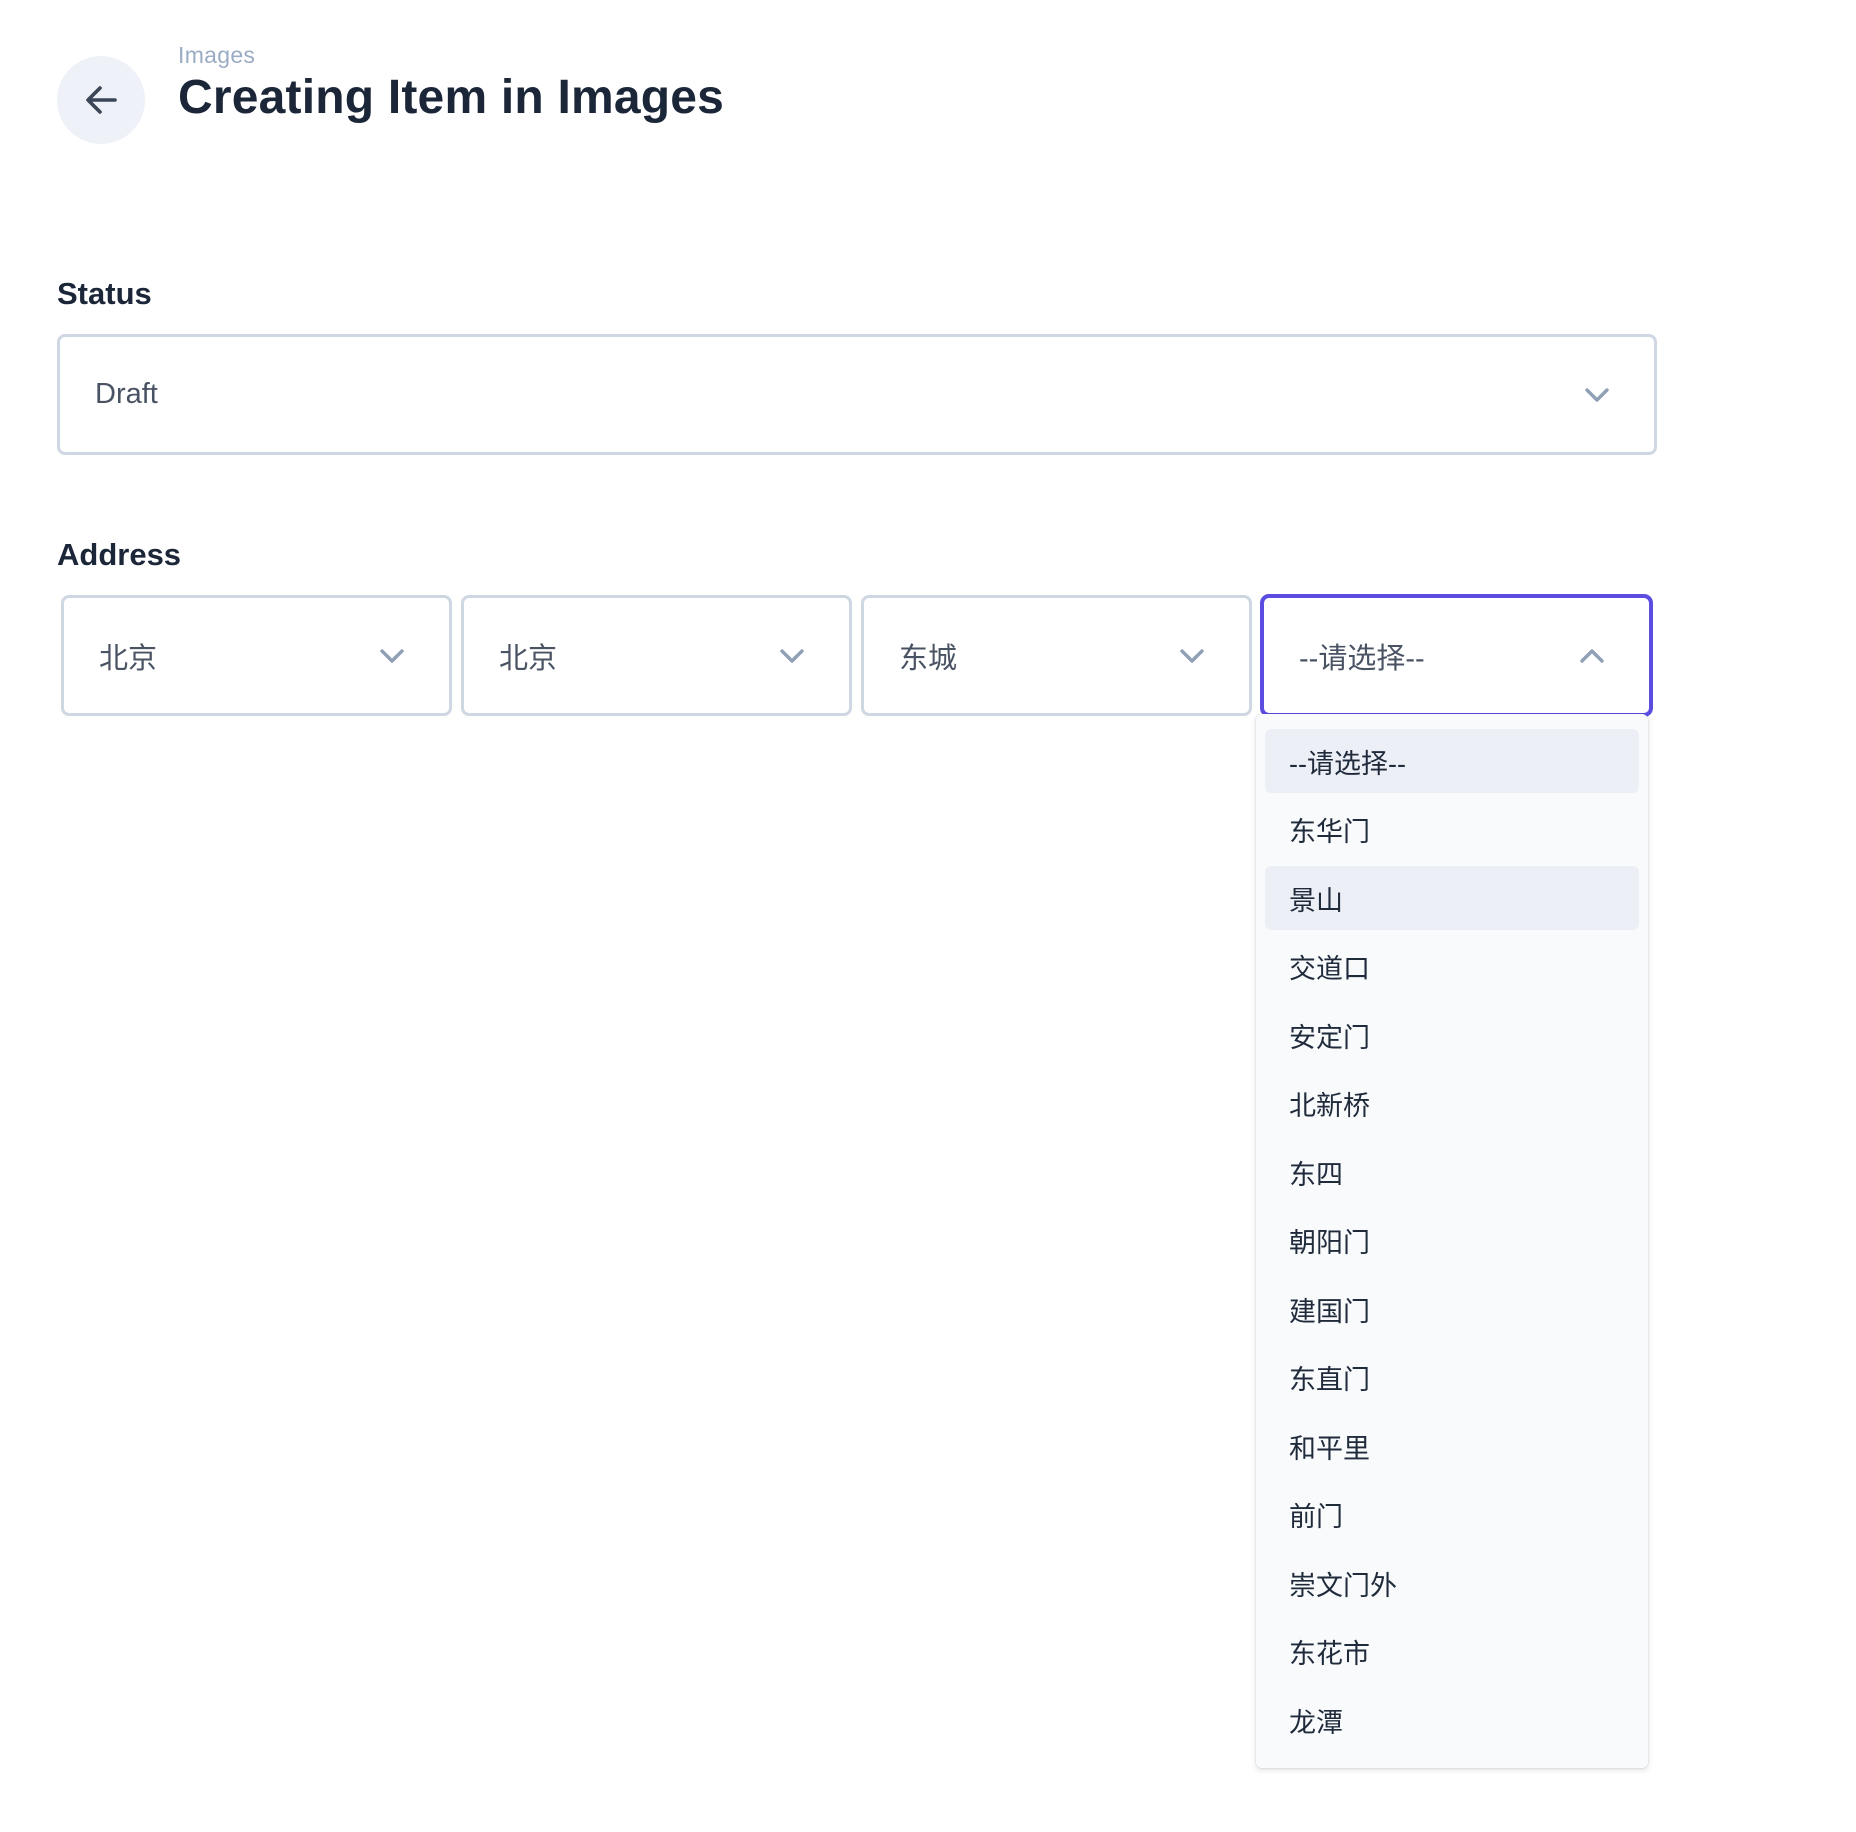 Image resolution: width=1856 pixels, height=1832 pixels. Describe the element at coordinates (1452, 1378) in the screenshot. I see `dropdown-option: 东直门` at that location.